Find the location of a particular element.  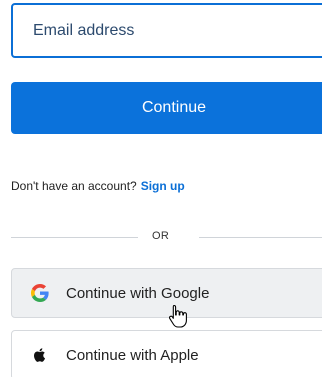

signup-prompt-line: Don't have an account? Sign up is located at coordinates (98, 186).